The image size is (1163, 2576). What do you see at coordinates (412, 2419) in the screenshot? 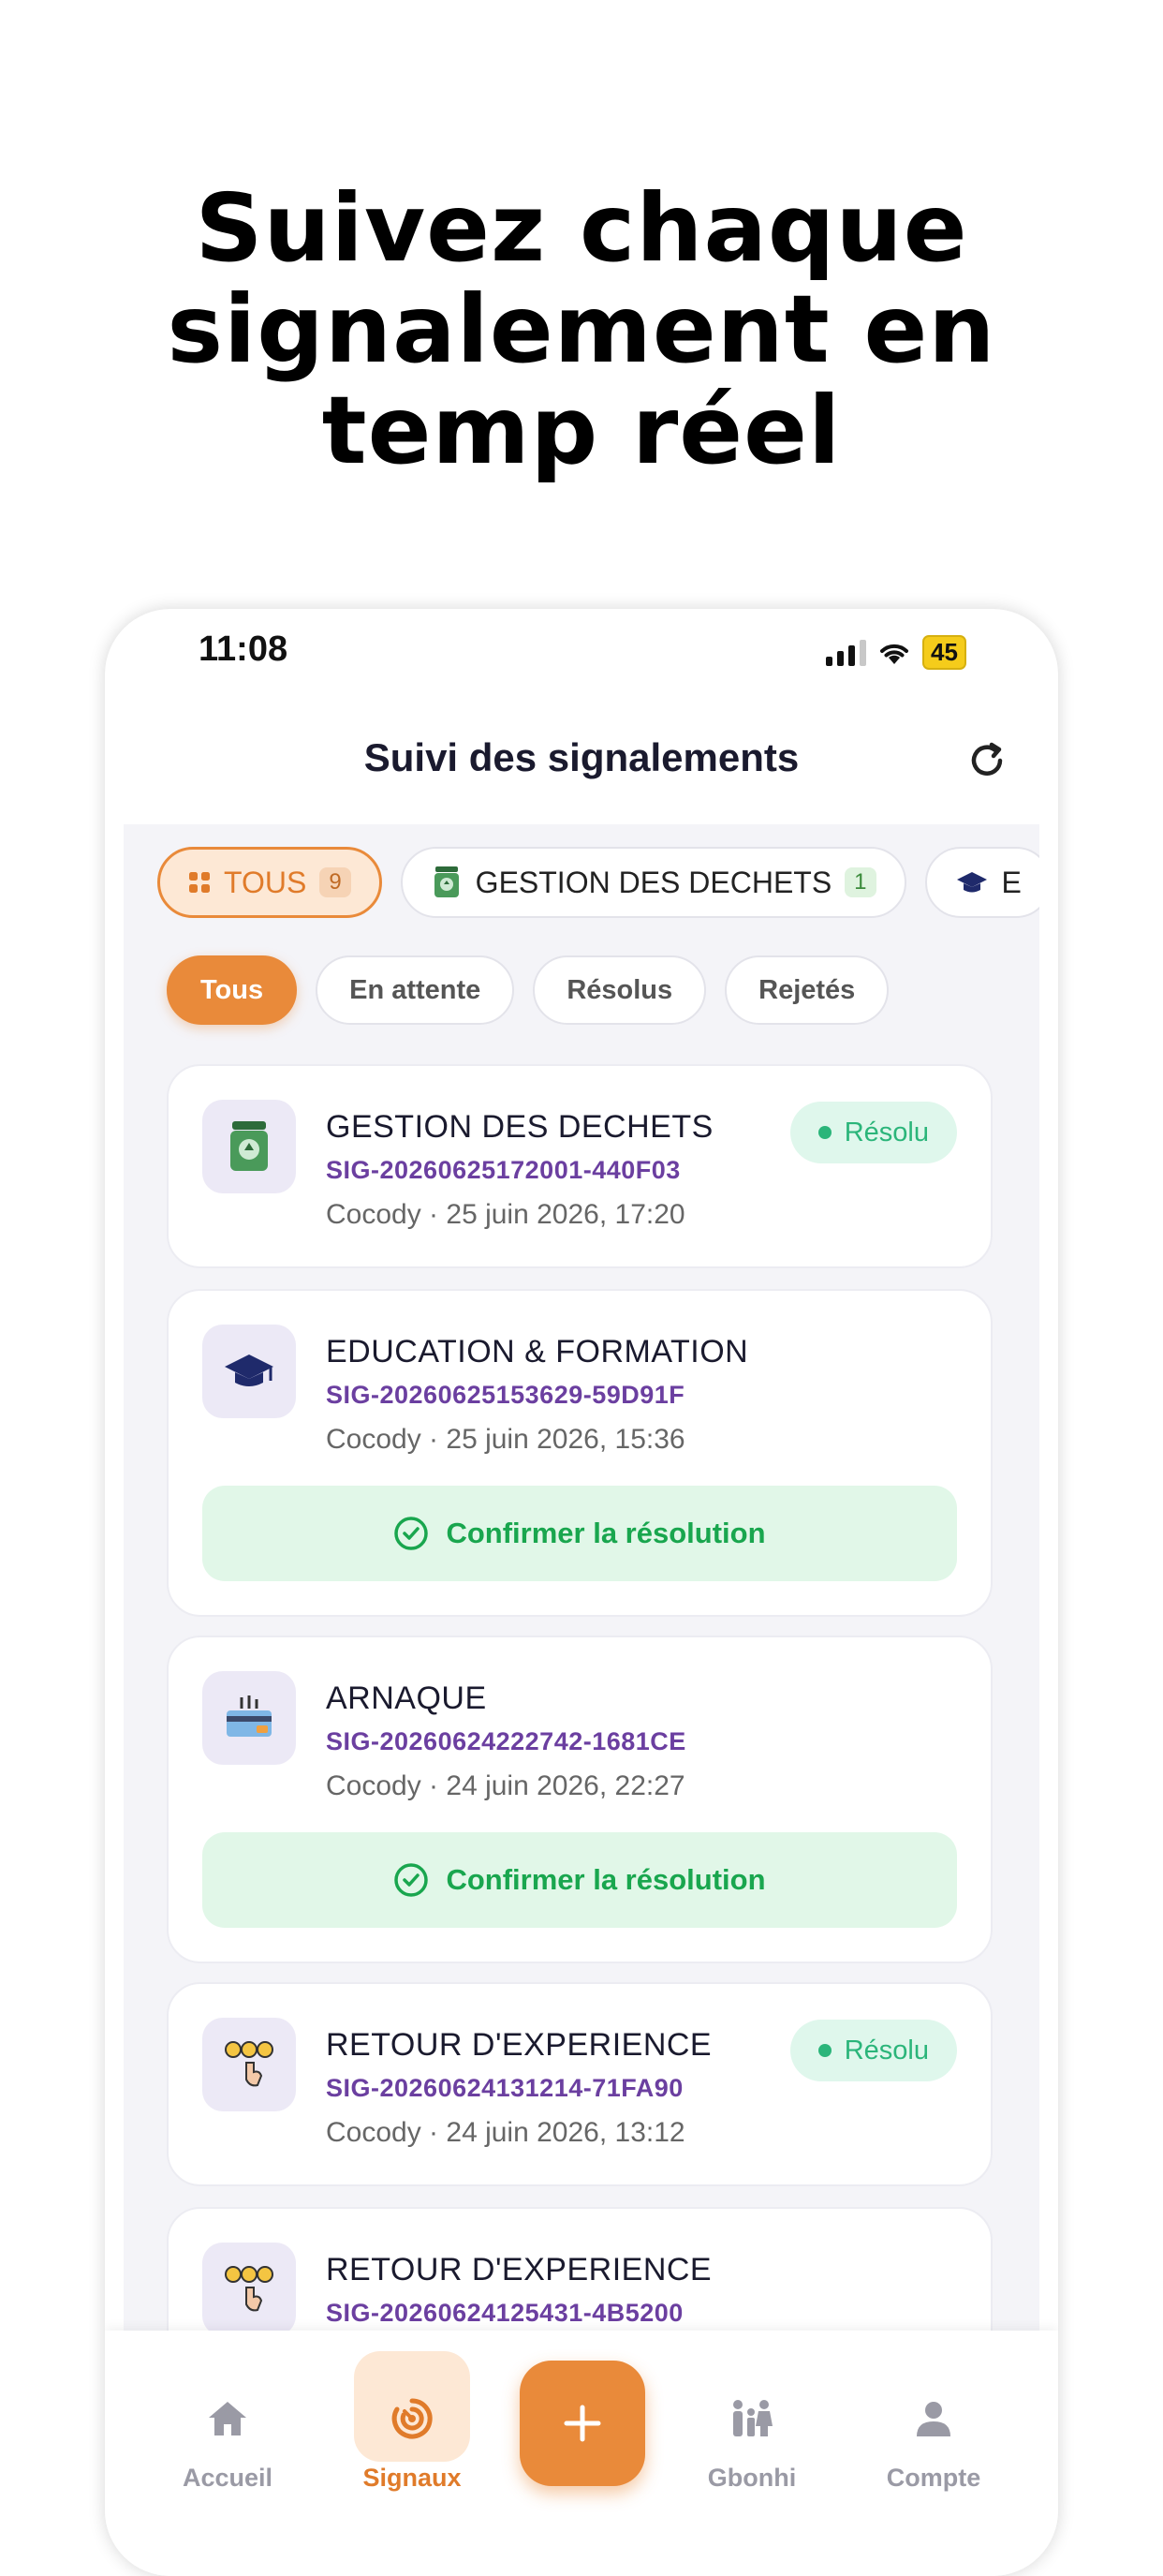
I see `signal-icon` at bounding box center [412, 2419].